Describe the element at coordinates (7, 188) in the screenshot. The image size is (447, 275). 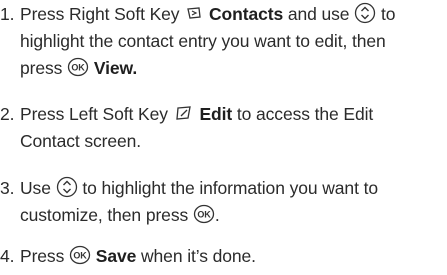
I see `step-number: 3.` at that location.